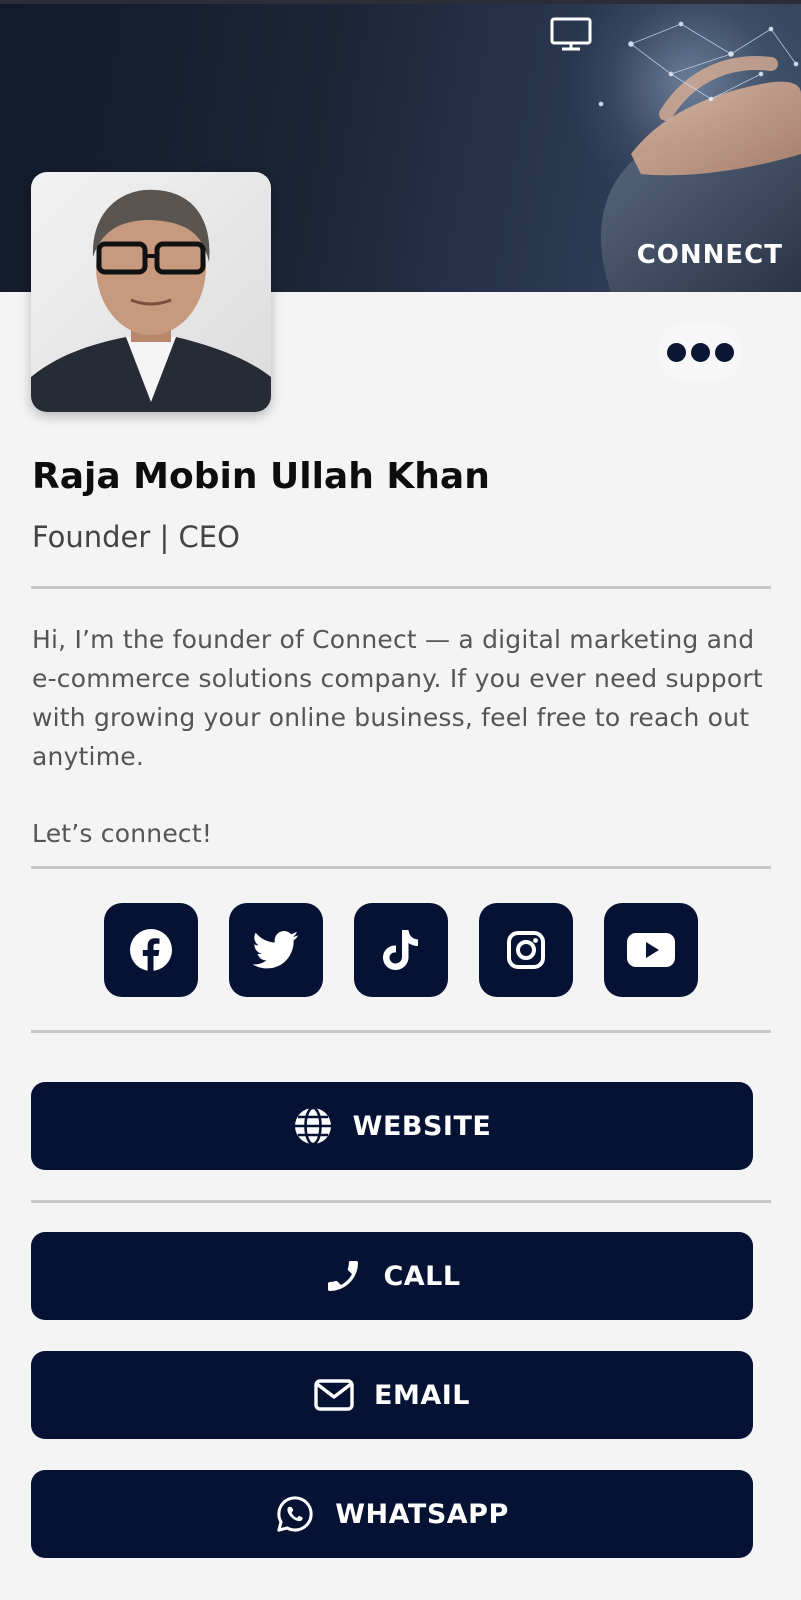  I want to click on profile-title: Founder | CEO, so click(136, 537).